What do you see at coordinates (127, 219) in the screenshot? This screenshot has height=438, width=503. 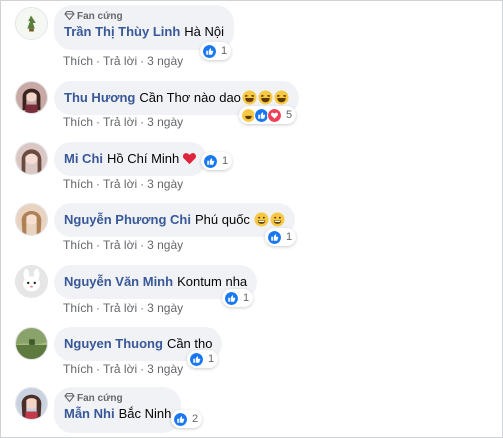 I see `commenter-name: Nguyễn Phương Chi` at bounding box center [127, 219].